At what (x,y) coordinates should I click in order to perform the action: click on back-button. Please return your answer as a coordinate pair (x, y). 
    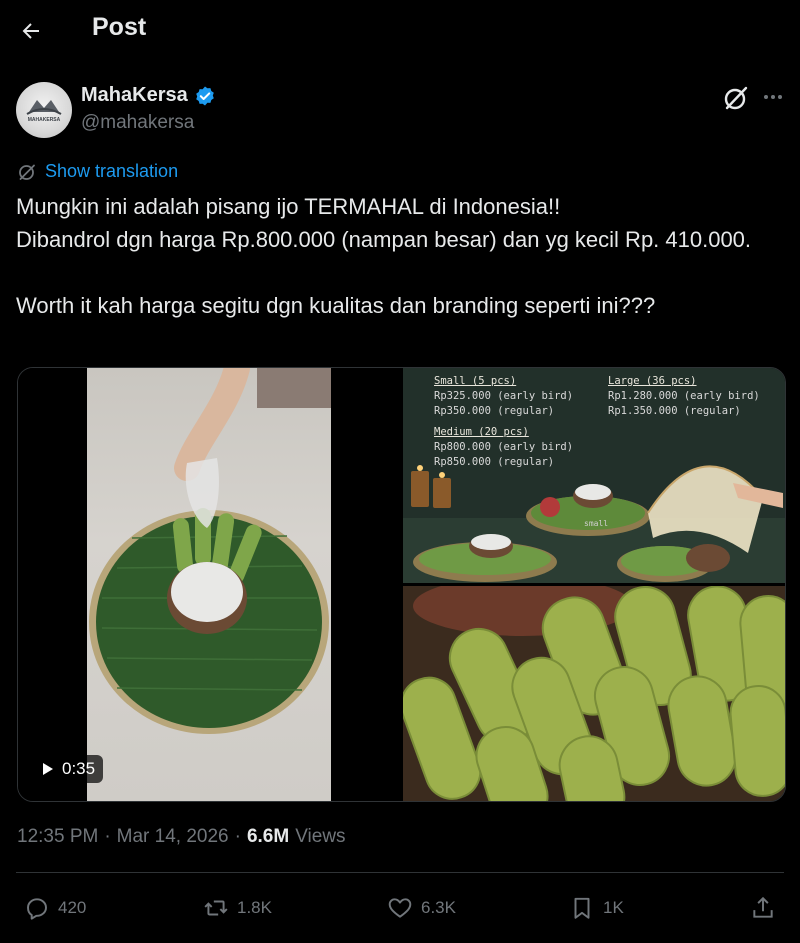
    Looking at the image, I should click on (31, 31).